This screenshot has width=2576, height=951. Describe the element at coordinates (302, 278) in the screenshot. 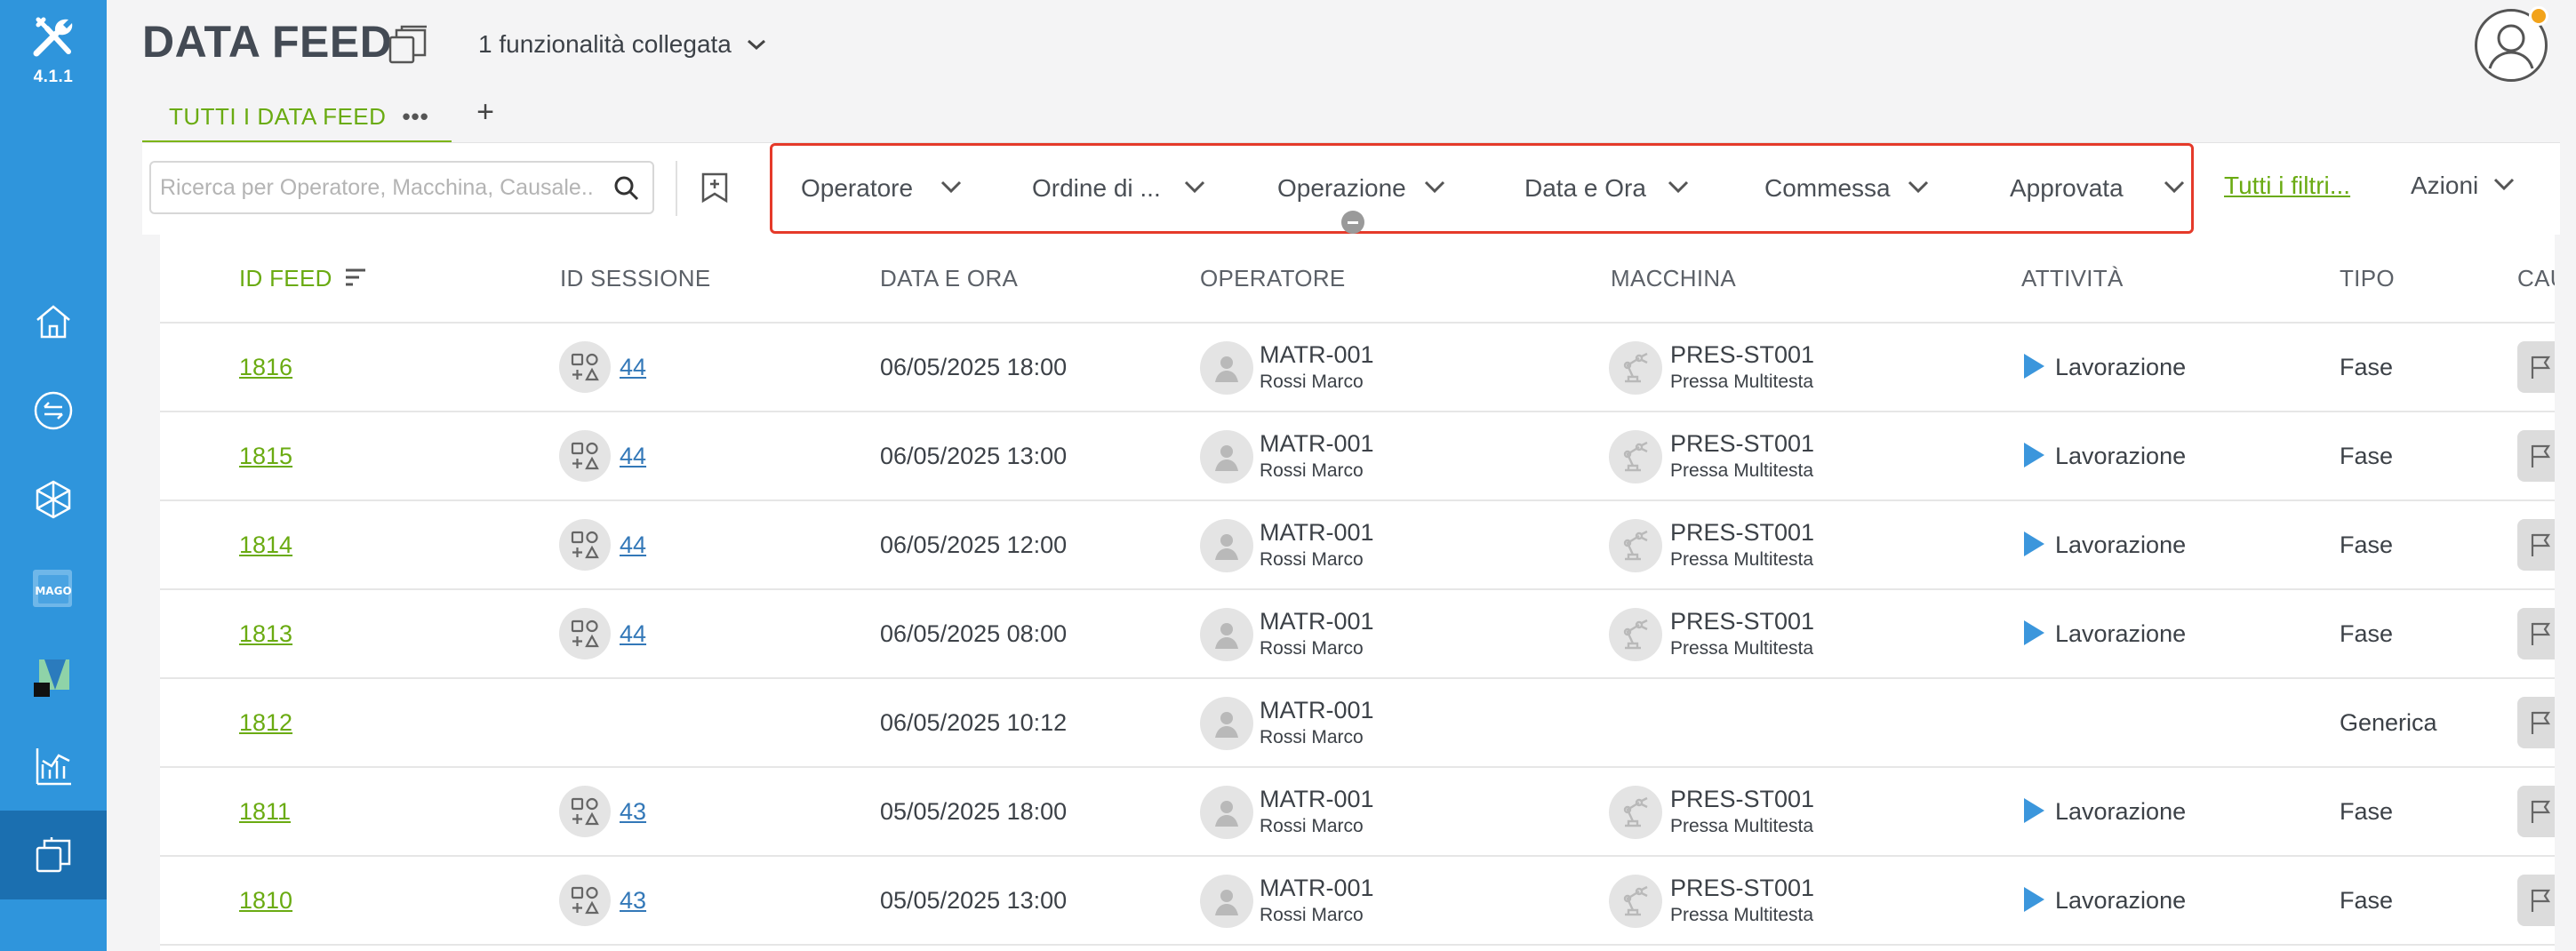

I see `column-header-id-feed: ID FEED` at that location.